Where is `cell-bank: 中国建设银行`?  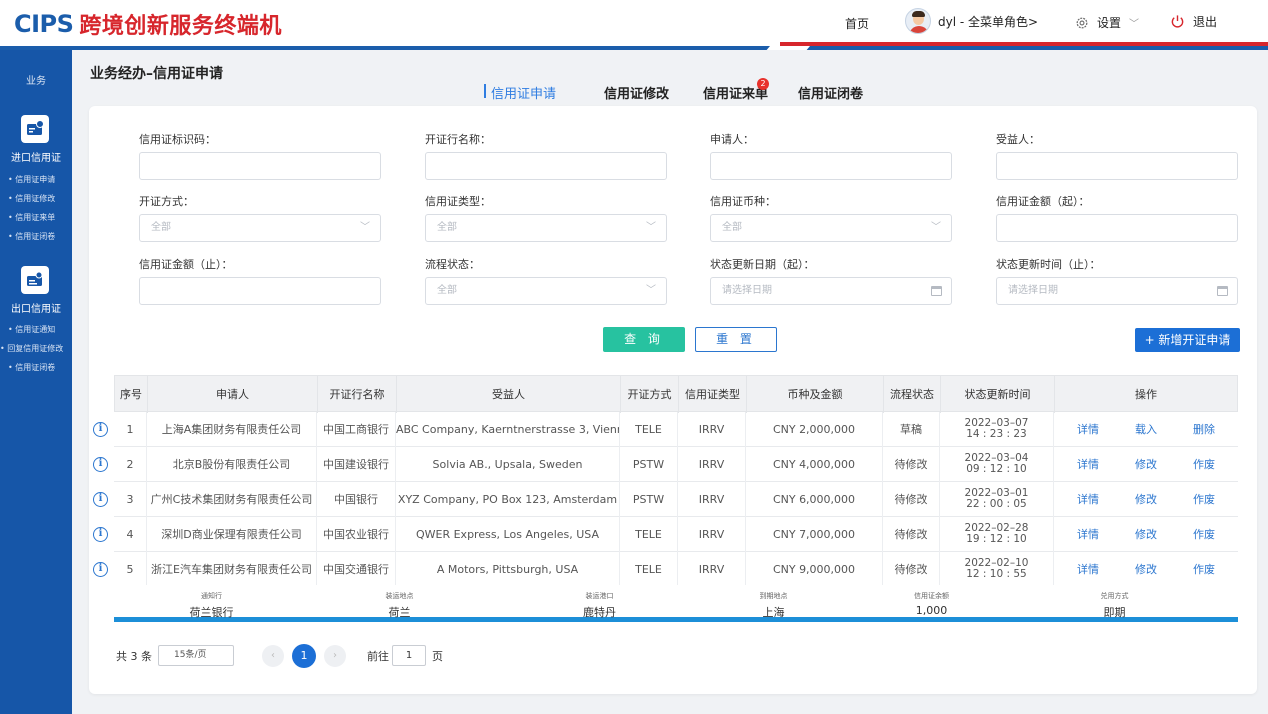 cell-bank: 中国建设银行 is located at coordinates (356, 464).